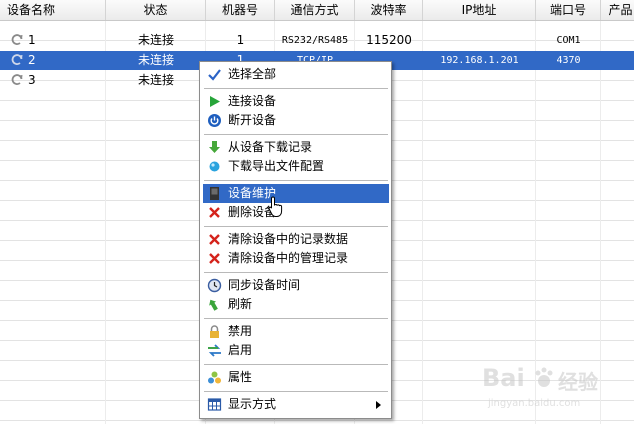 The image size is (634, 424). I want to click on table-row: 1 未连接 1 RS232/RS485 115200 COM1, so click(317, 40).